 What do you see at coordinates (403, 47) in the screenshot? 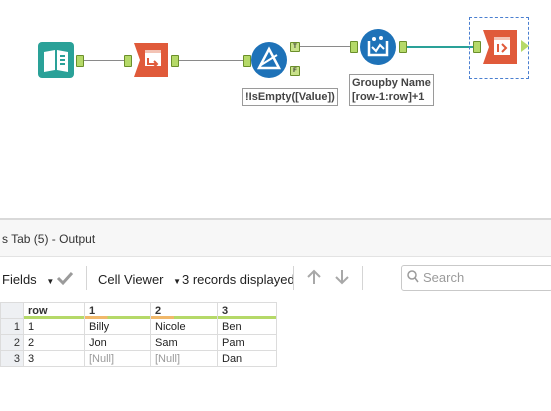
I see `summarize-output-anchor` at bounding box center [403, 47].